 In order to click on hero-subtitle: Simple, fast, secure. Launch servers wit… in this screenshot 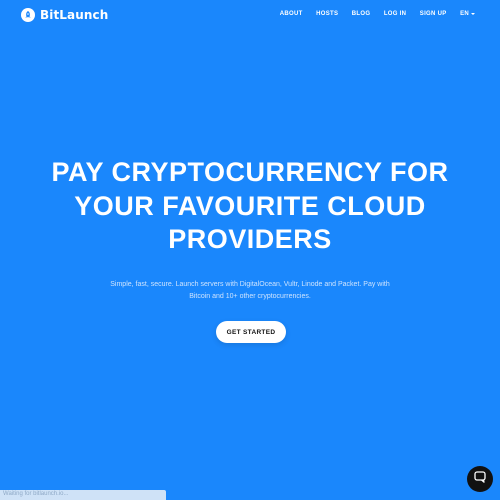, I will do `click(250, 291)`.